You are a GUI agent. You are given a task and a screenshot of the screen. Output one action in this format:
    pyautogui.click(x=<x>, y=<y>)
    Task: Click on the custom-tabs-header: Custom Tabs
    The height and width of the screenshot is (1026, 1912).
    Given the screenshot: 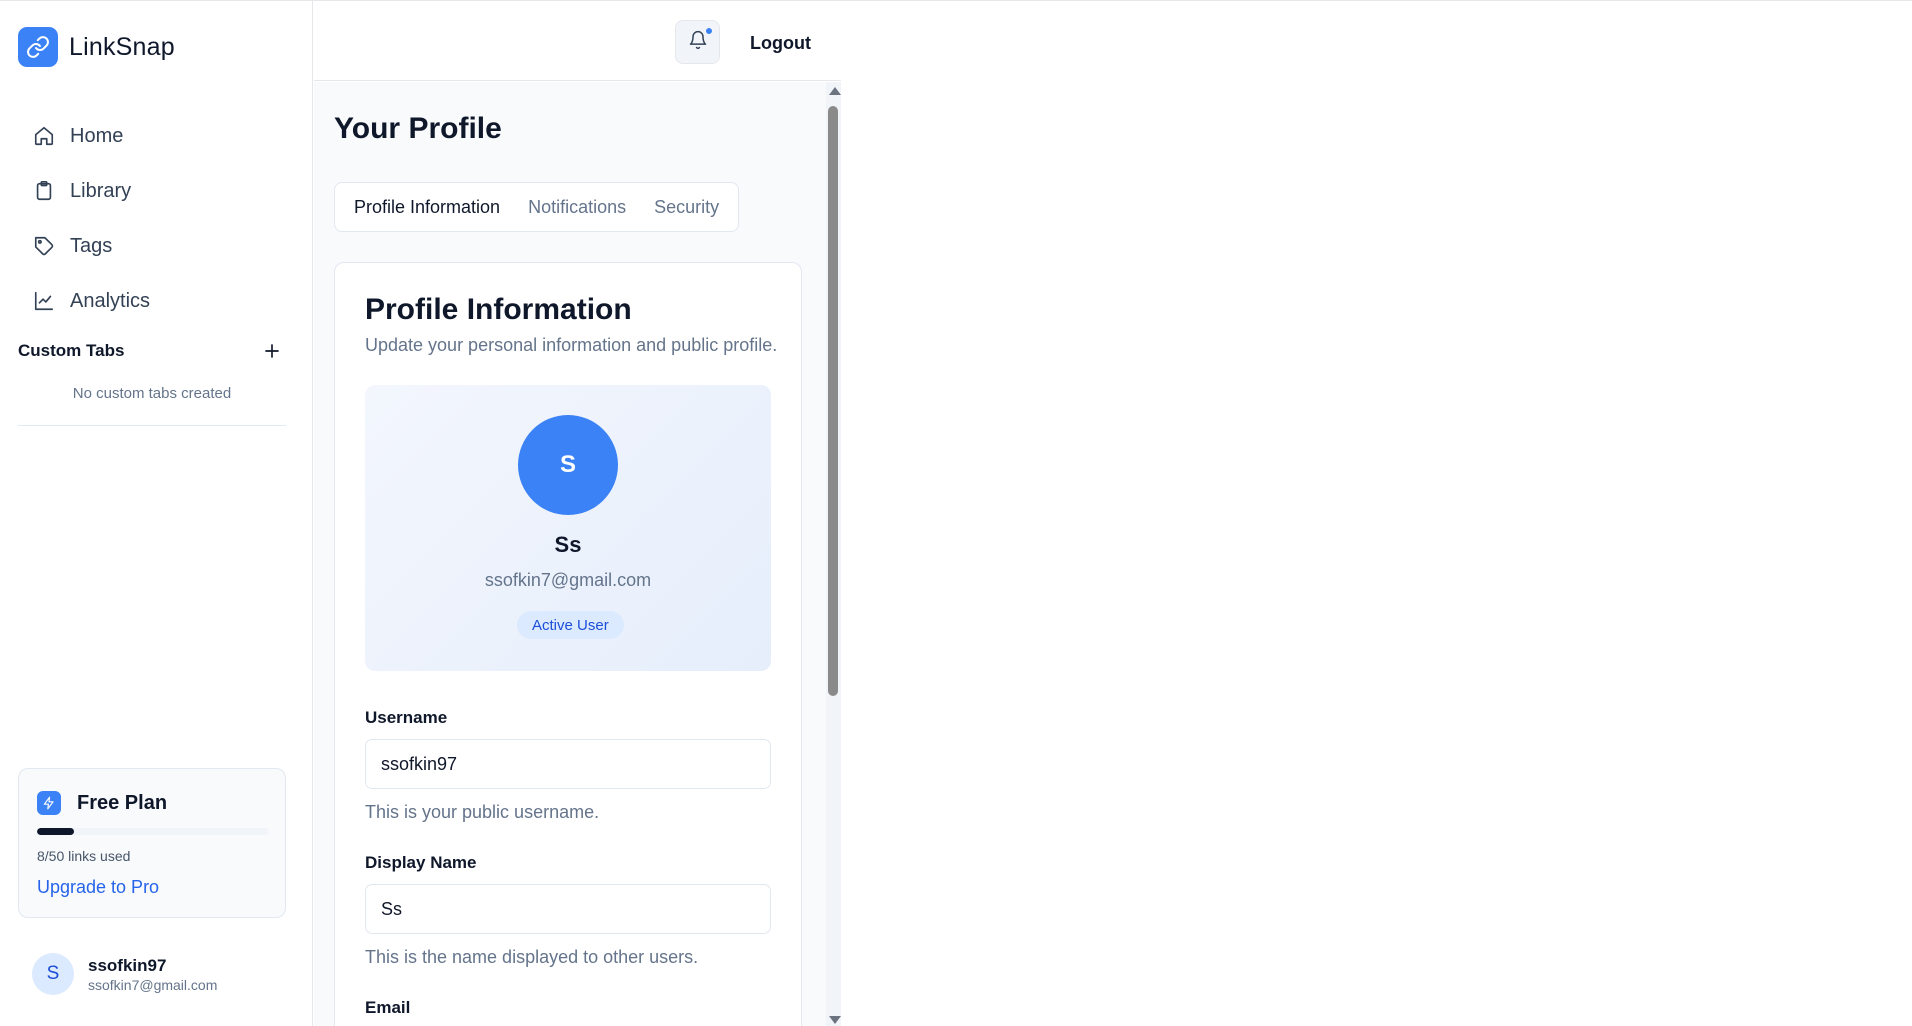 What is the action you would take?
    pyautogui.click(x=152, y=351)
    